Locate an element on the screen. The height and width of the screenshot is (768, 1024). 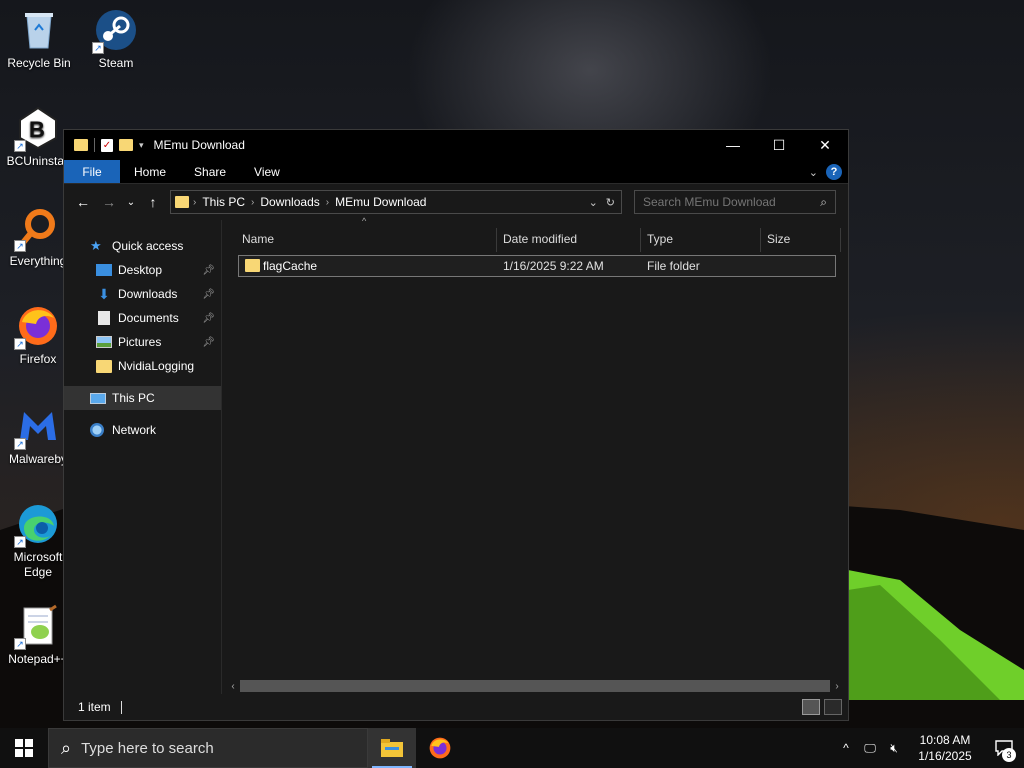
taskbar-file-explorer is located at coordinates (392, 748).